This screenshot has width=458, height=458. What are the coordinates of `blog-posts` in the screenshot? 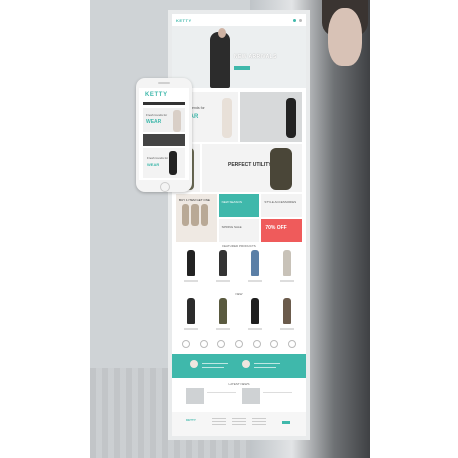 It's located at (239, 396).